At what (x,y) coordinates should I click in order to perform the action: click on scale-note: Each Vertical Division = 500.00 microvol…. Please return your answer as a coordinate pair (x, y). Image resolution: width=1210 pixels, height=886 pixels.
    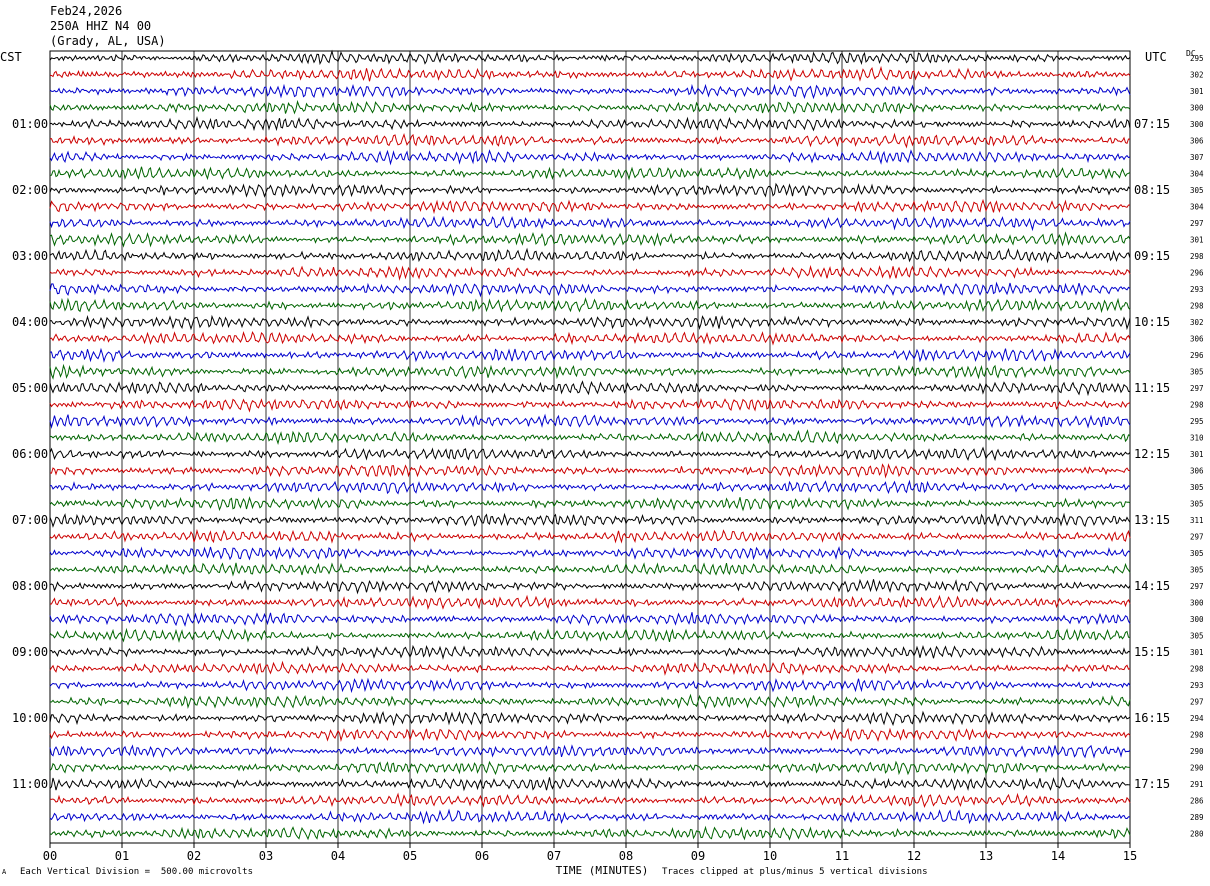
    Looking at the image, I should click on (136, 872).